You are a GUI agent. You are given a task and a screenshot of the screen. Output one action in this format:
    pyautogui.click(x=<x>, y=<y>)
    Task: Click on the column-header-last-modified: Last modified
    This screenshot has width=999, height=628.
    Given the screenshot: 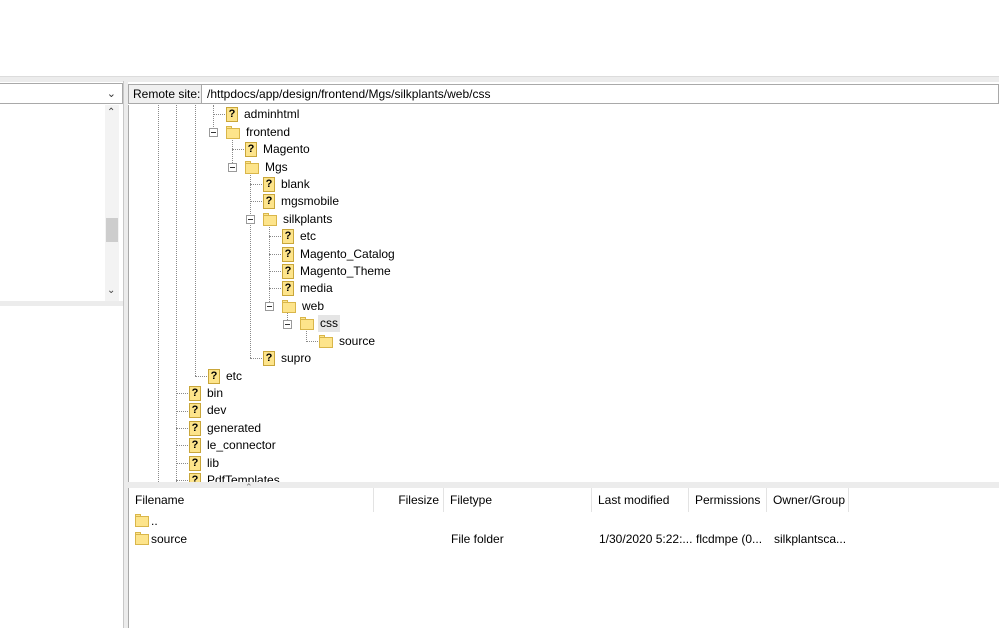 What is the action you would take?
    pyautogui.click(x=640, y=500)
    